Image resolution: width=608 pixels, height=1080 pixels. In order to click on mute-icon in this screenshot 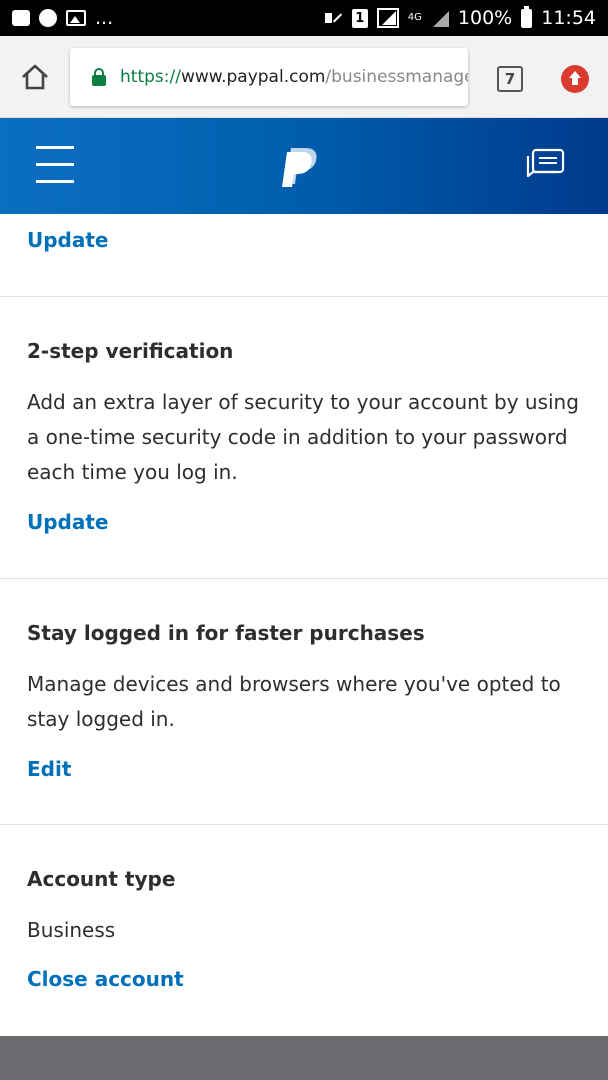, I will do `click(333, 18)`.